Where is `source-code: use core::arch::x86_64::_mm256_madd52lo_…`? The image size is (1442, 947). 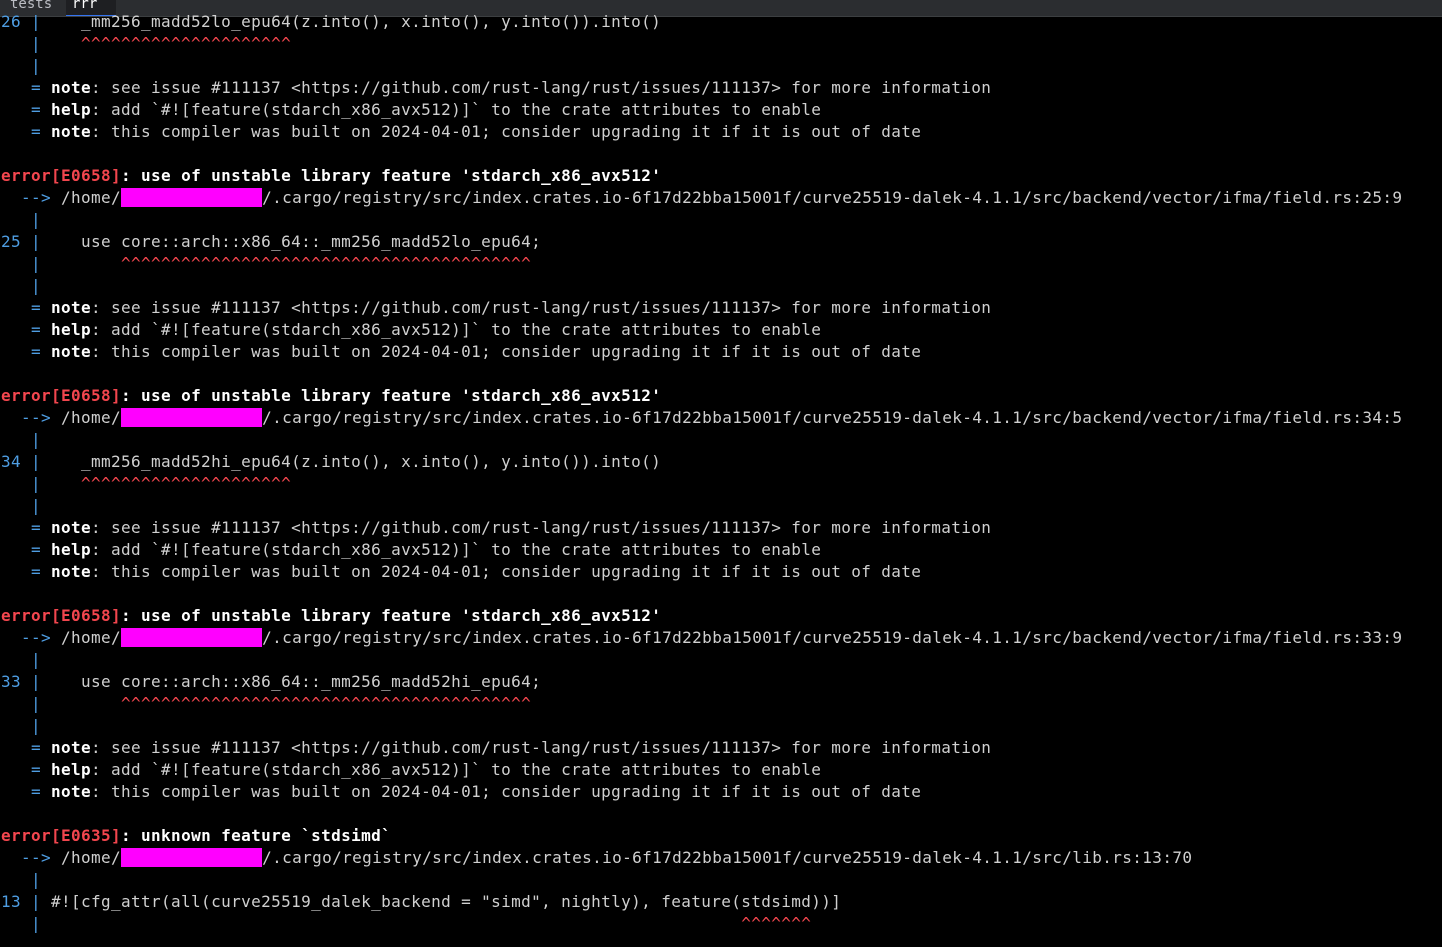
source-code: use core::arch::x86_64::_mm256_madd52lo_… is located at coordinates (291, 241).